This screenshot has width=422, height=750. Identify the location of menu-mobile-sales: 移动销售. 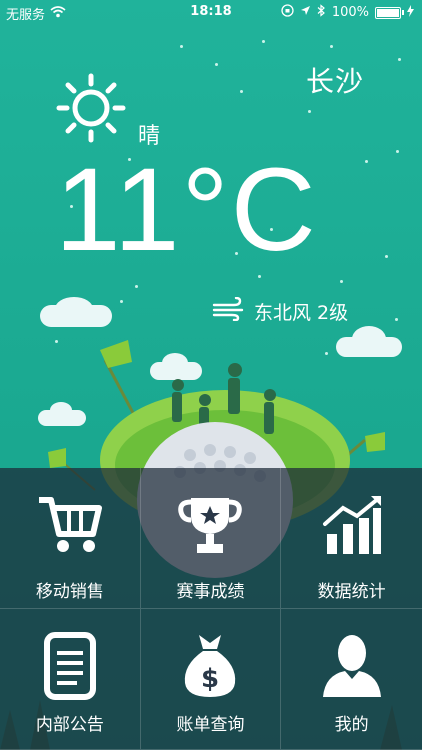
(70, 538).